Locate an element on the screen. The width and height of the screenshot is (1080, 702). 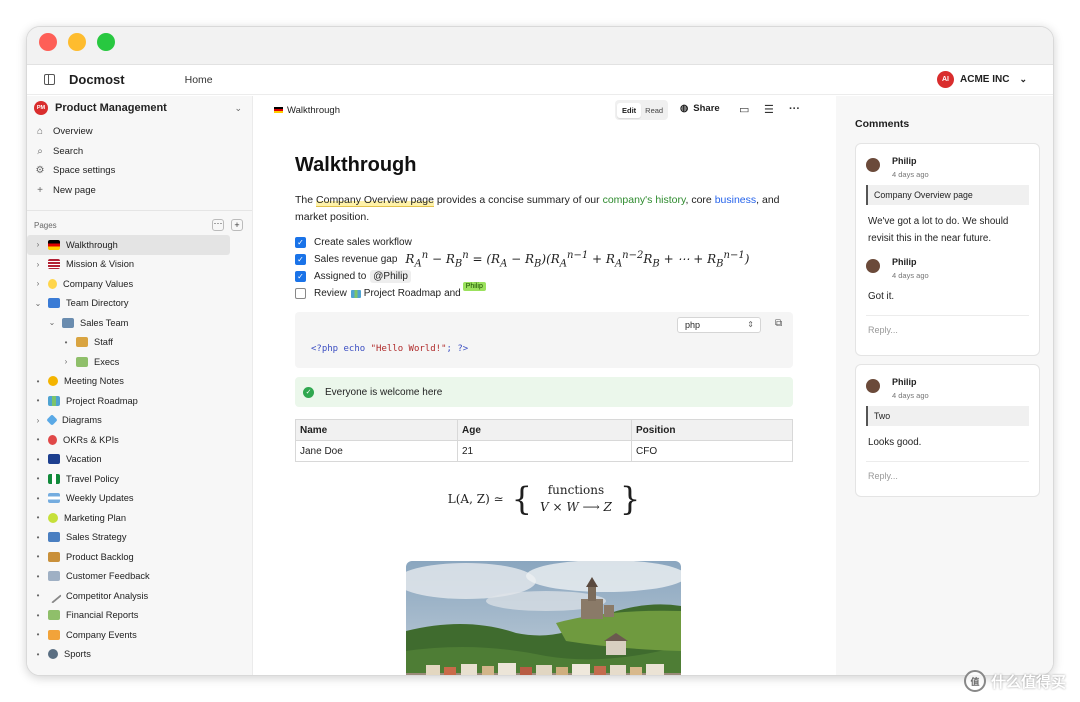
add-page-button: + is located at coordinates (237, 225).